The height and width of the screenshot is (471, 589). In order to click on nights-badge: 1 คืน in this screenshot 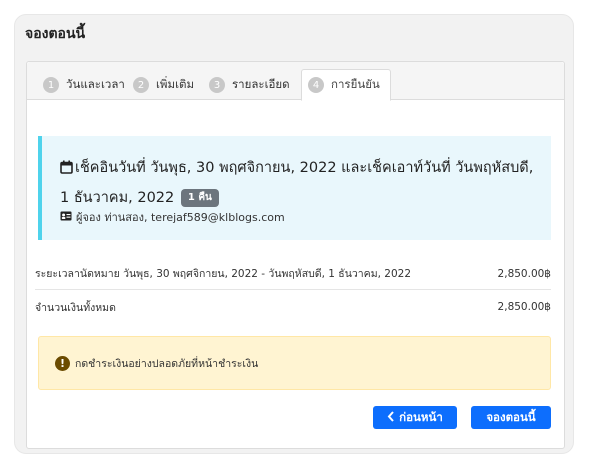, I will do `click(199, 198)`.